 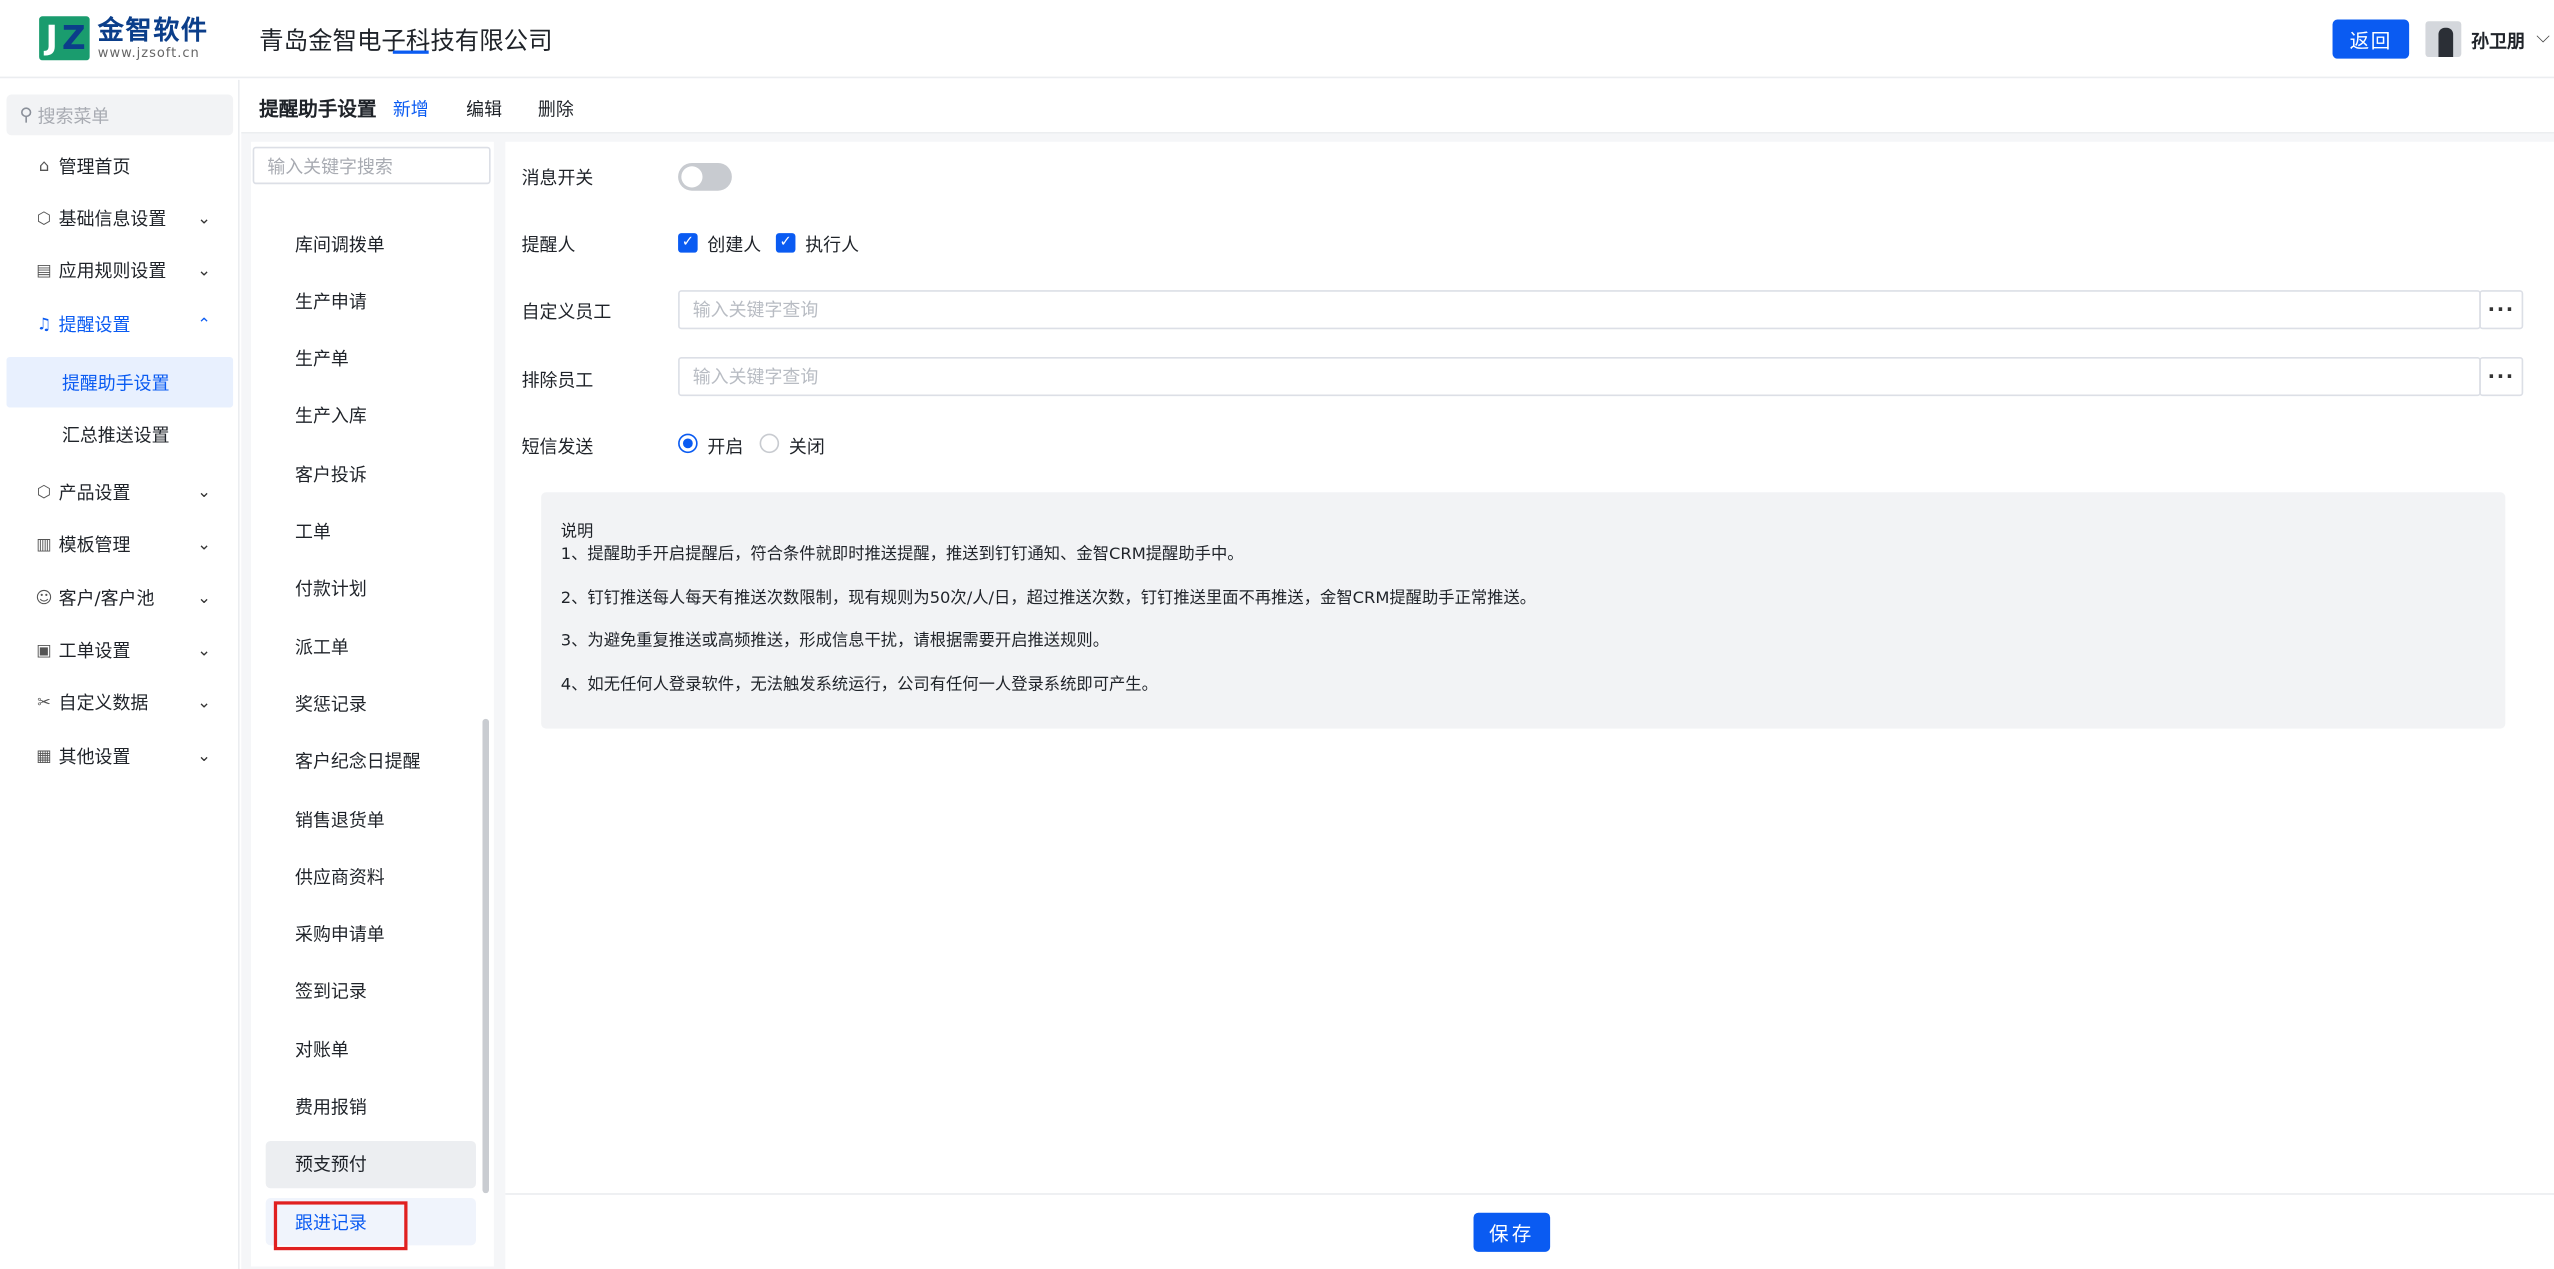 What do you see at coordinates (371, 761) in the screenshot?
I see `list-item: 客户纪念日提醒` at bounding box center [371, 761].